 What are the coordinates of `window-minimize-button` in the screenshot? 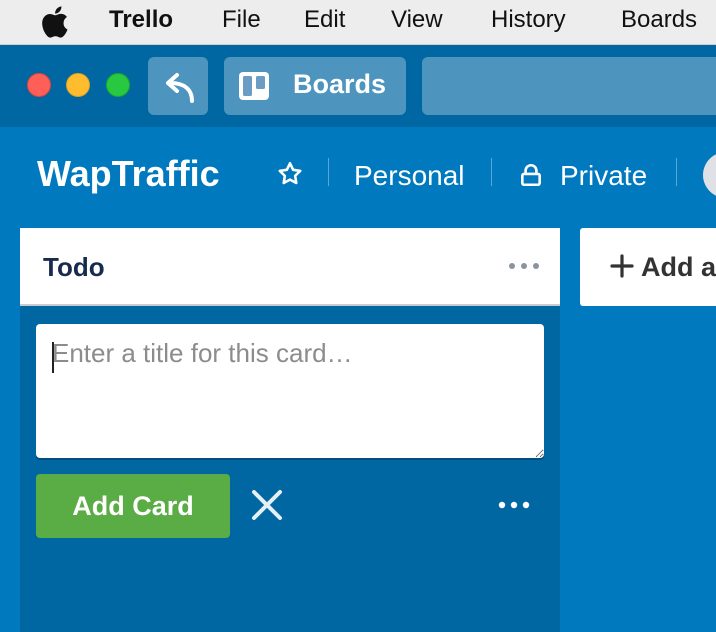 It's located at (78, 85).